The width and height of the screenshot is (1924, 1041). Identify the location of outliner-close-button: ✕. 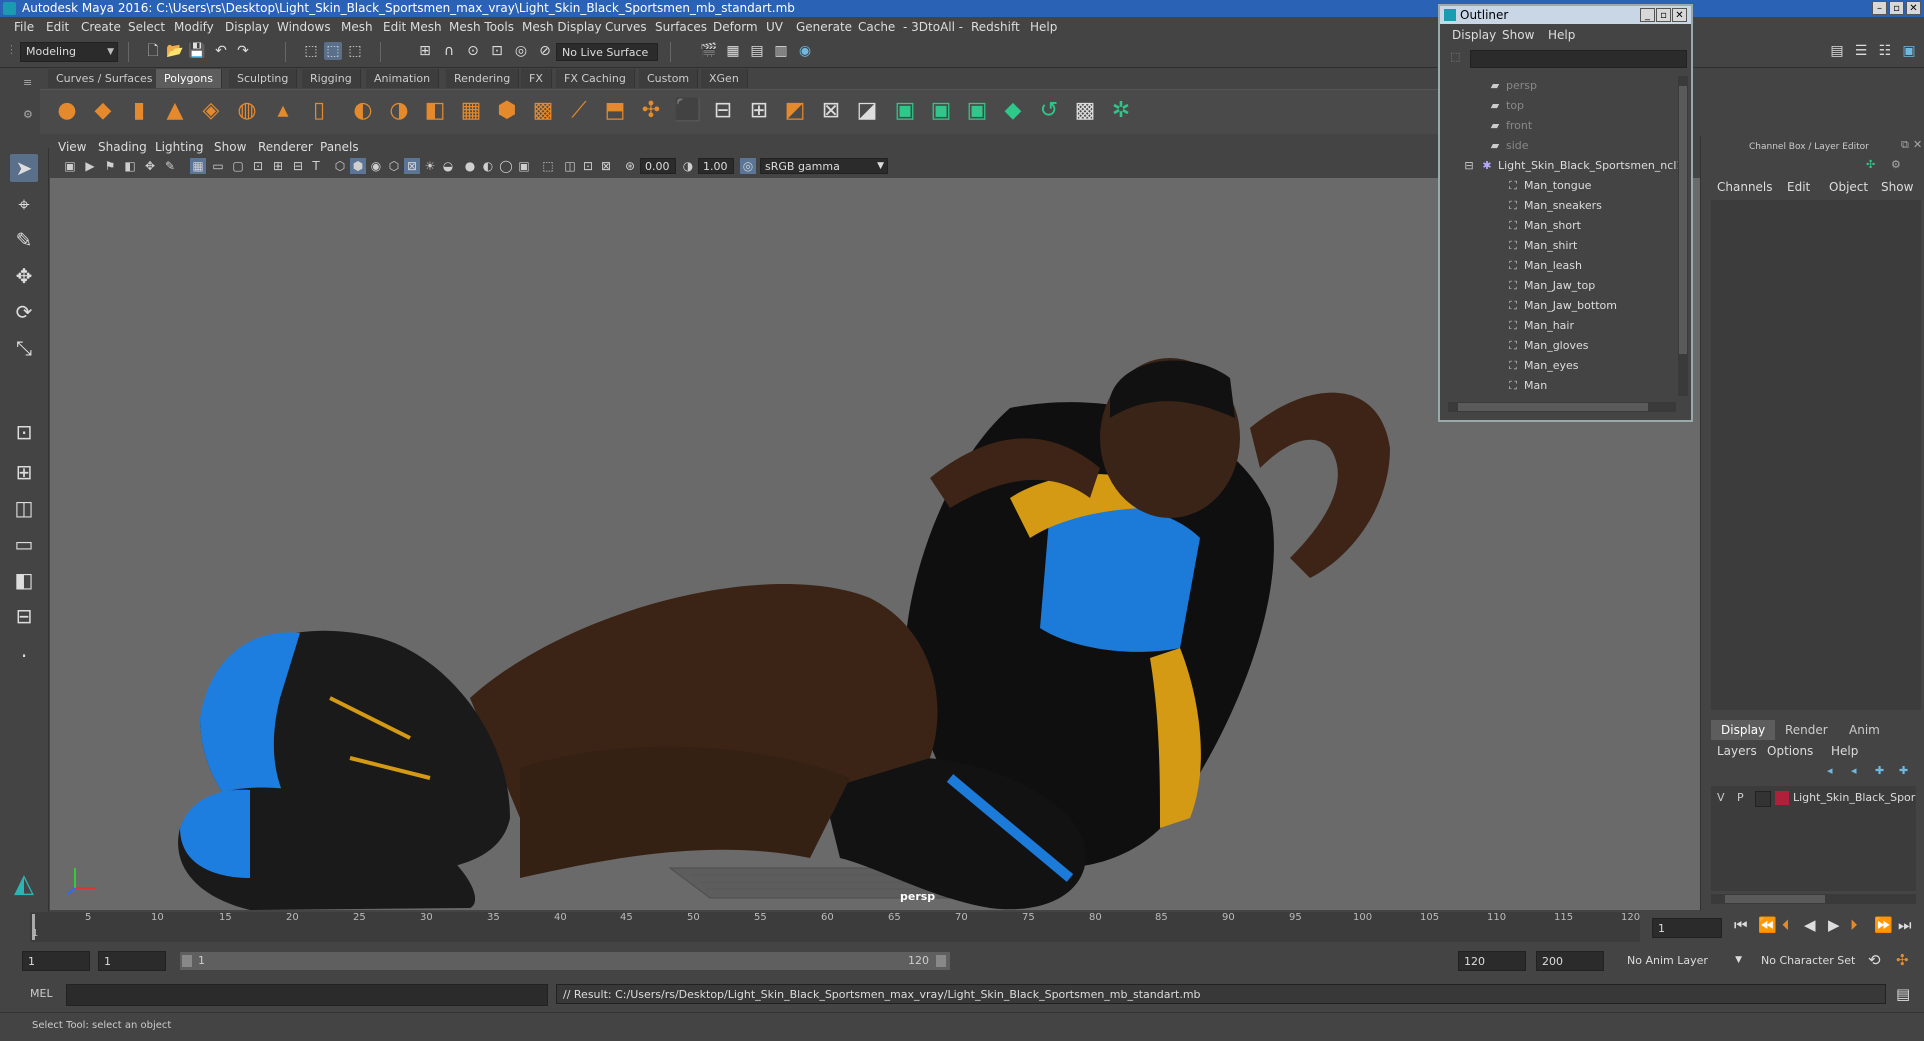
(1679, 15).